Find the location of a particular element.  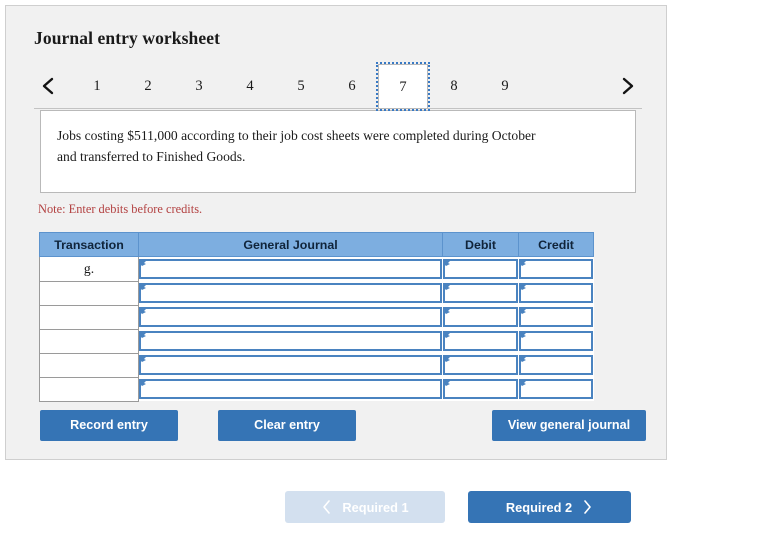

required-1-button: Required 1 is located at coordinates (365, 507).